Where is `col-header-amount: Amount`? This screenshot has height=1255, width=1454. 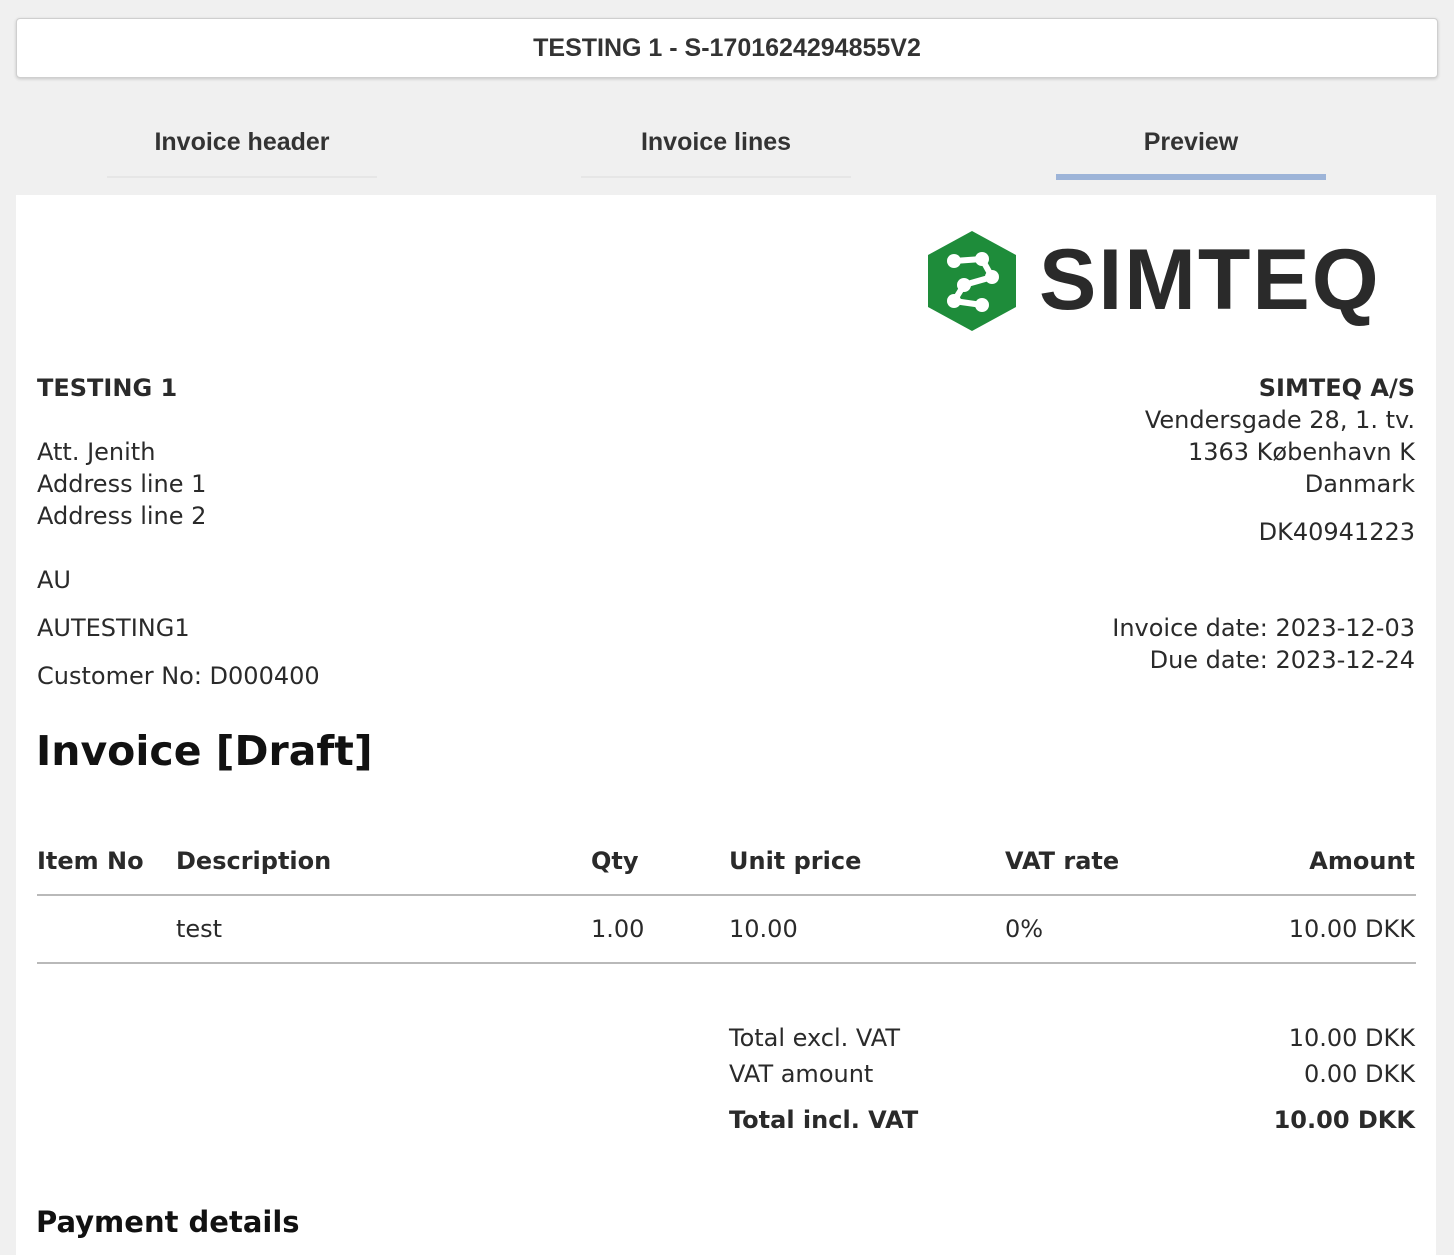
col-header-amount: Amount is located at coordinates (1362, 861).